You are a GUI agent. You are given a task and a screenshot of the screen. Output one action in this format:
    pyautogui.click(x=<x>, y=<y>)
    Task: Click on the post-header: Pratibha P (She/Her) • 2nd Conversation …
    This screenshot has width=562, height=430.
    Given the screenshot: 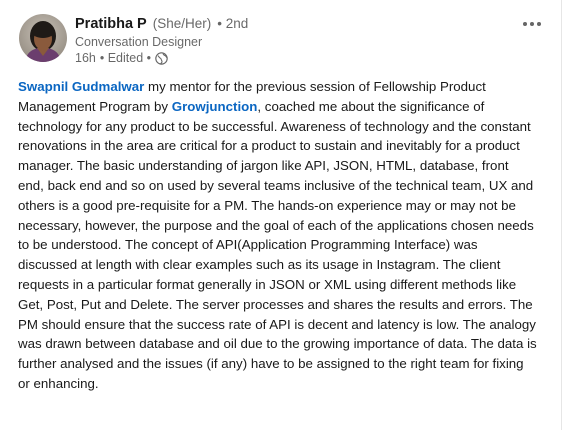 What is the action you would take?
    pyautogui.click(x=288, y=40)
    